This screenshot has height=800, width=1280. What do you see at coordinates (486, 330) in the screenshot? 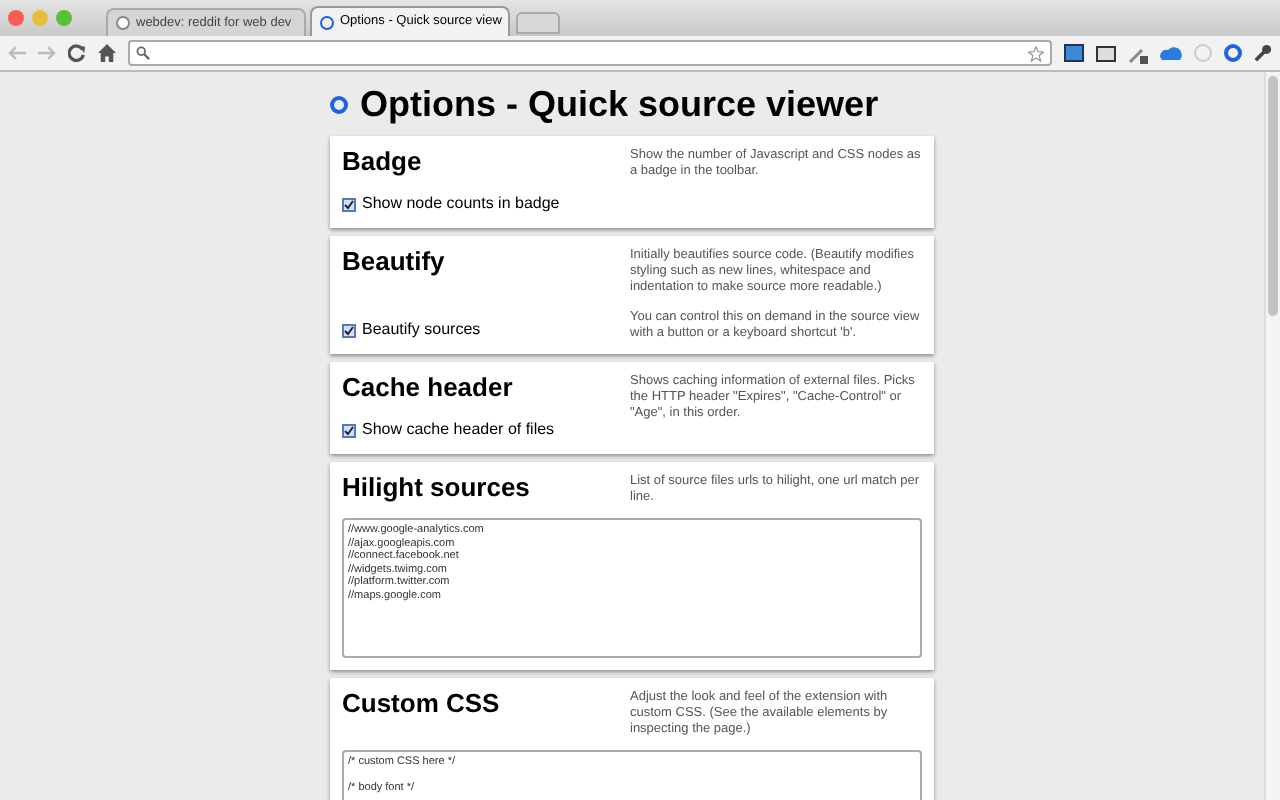
I see `checkbox-option: Beautify sources` at bounding box center [486, 330].